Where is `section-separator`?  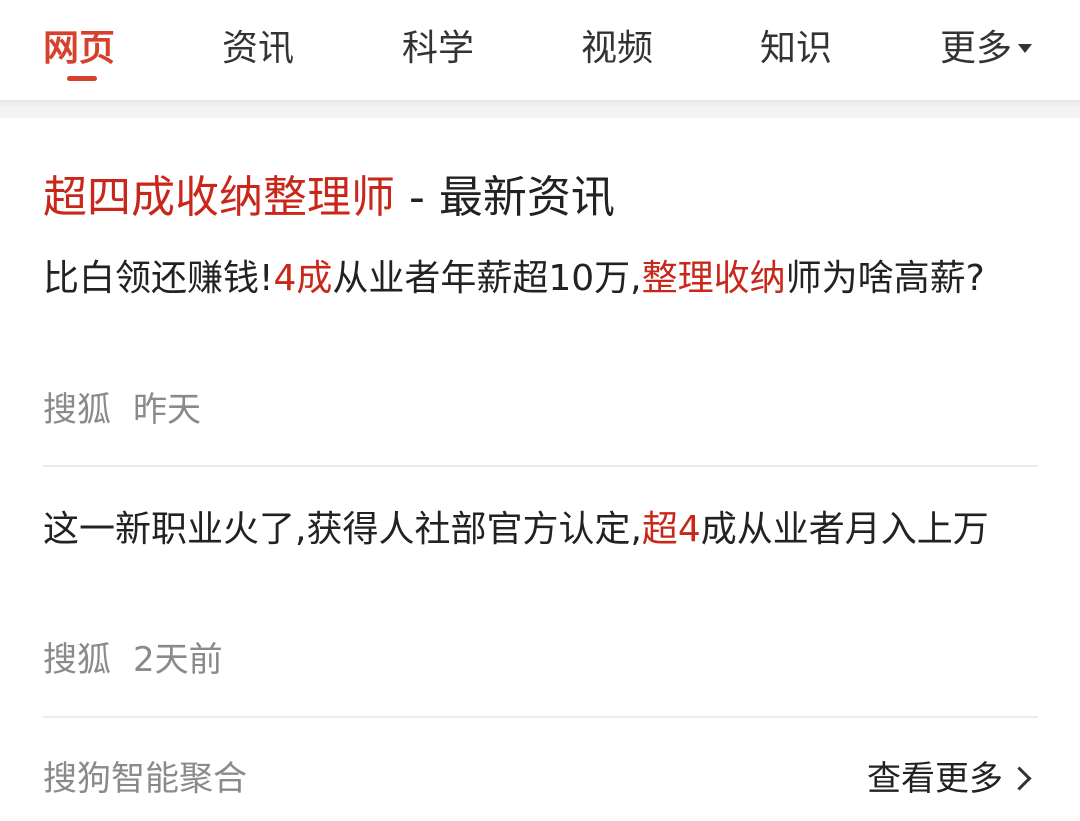
section-separator is located at coordinates (540, 109).